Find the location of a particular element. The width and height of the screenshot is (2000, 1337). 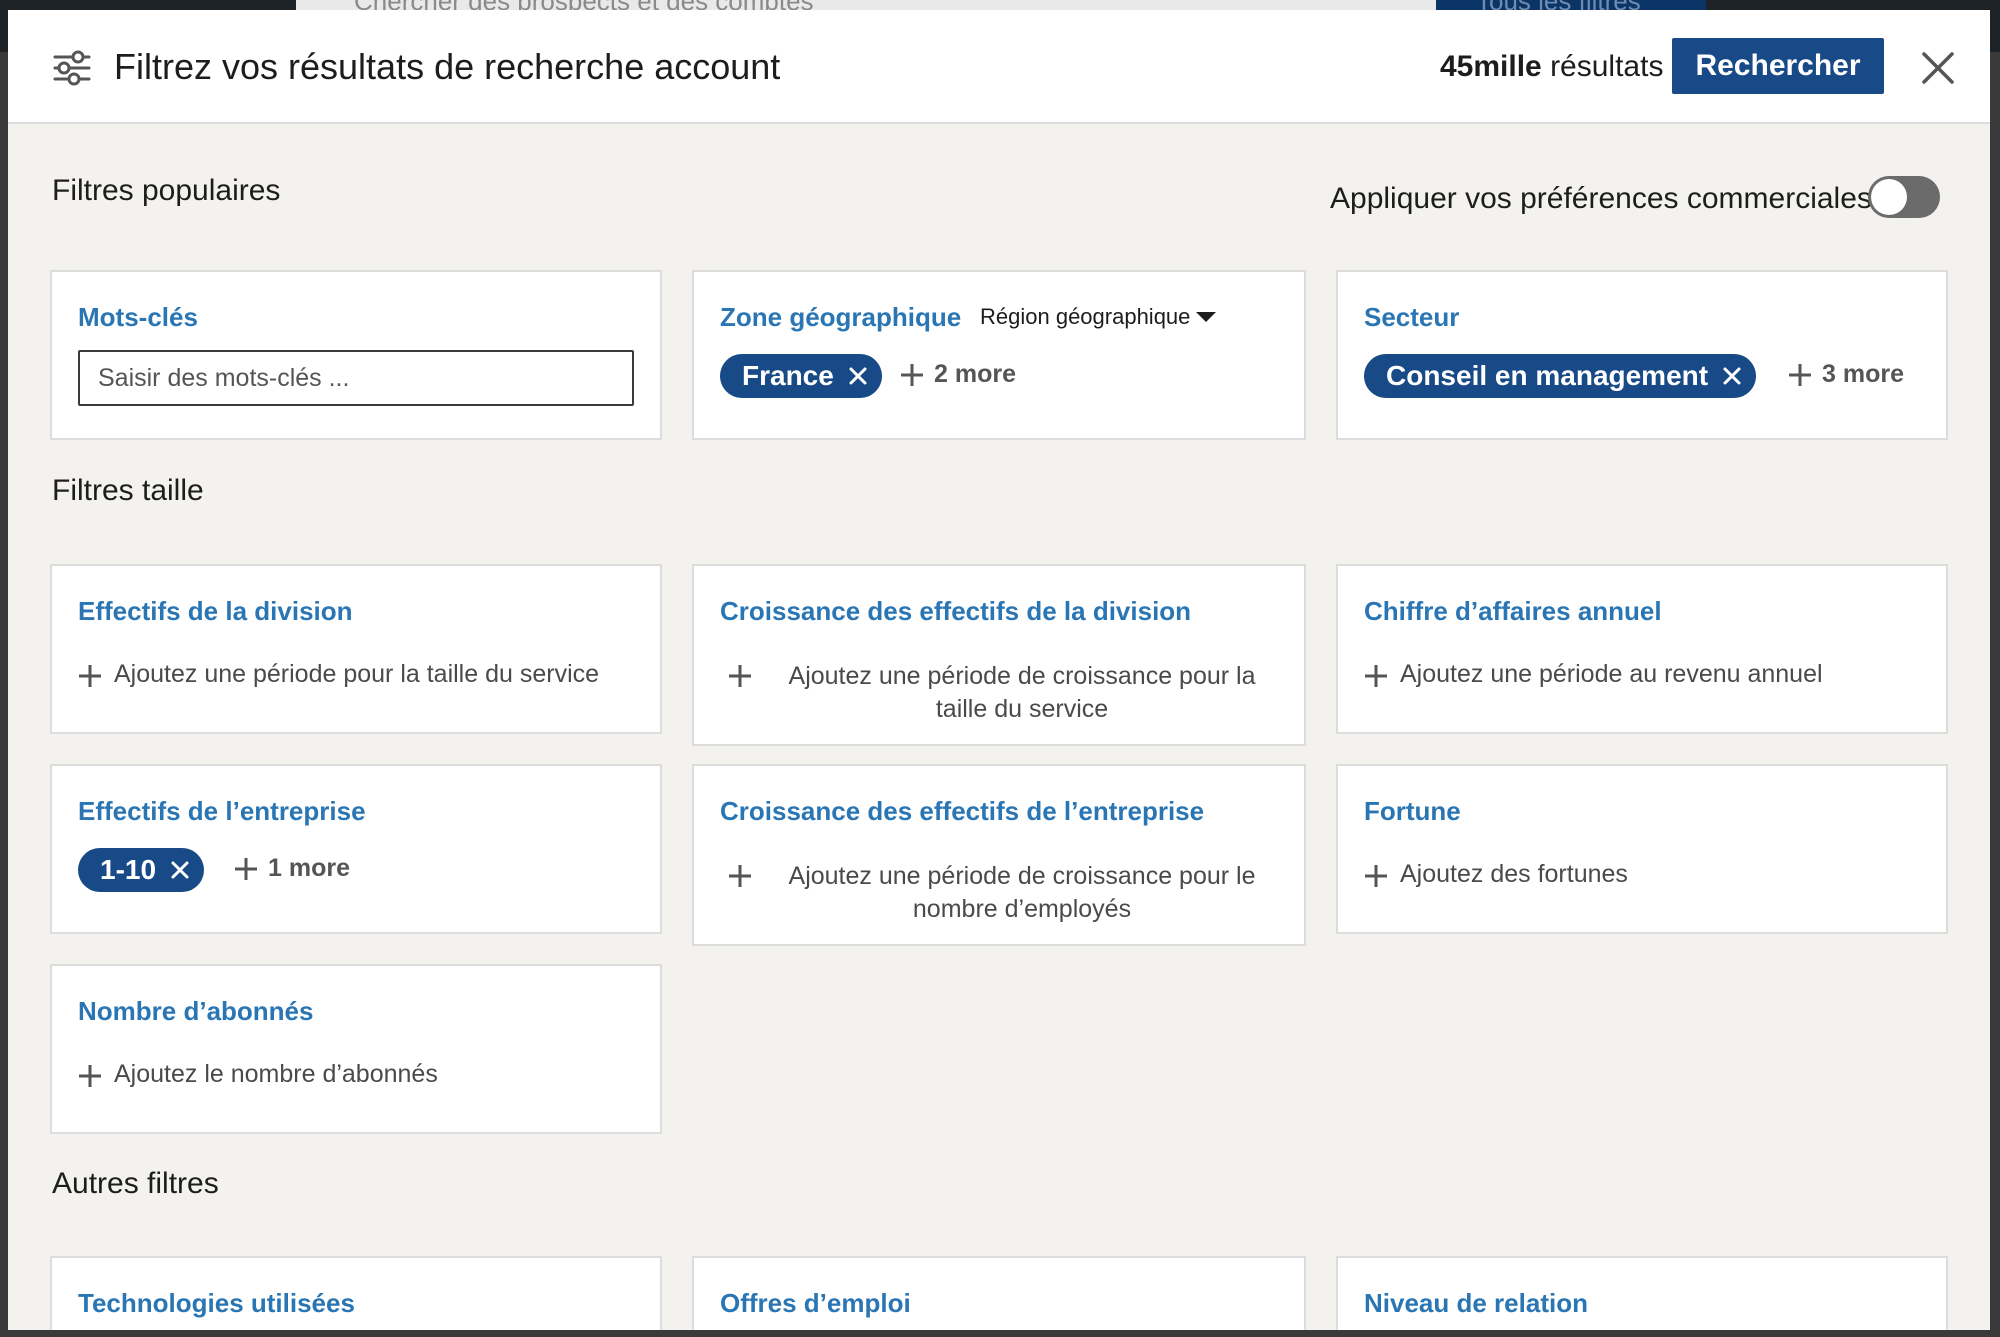

more-link: 1 more is located at coordinates (292, 868).